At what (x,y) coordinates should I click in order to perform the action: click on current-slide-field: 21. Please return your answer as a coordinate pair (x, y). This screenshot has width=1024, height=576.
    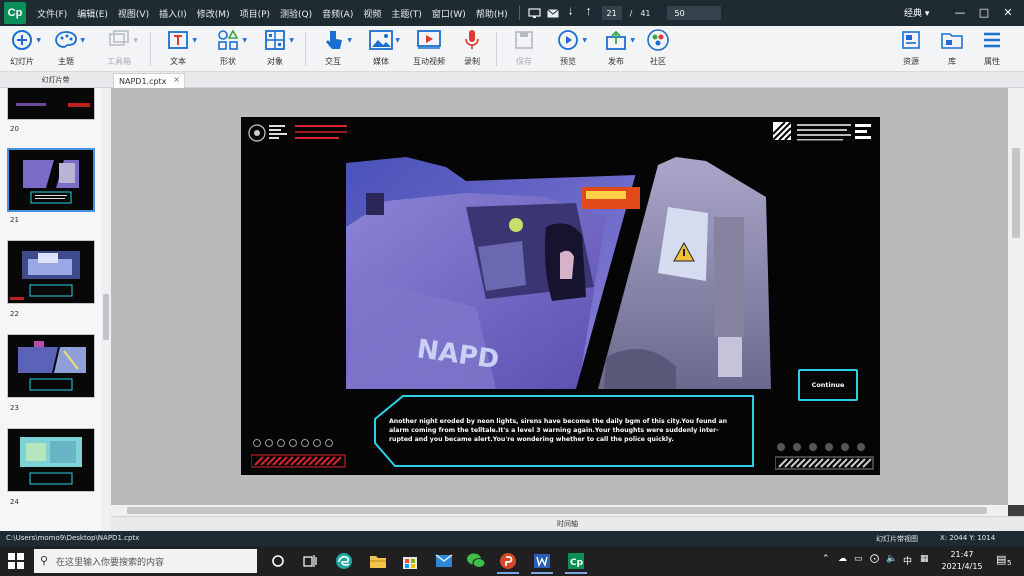
    Looking at the image, I should click on (611, 13).